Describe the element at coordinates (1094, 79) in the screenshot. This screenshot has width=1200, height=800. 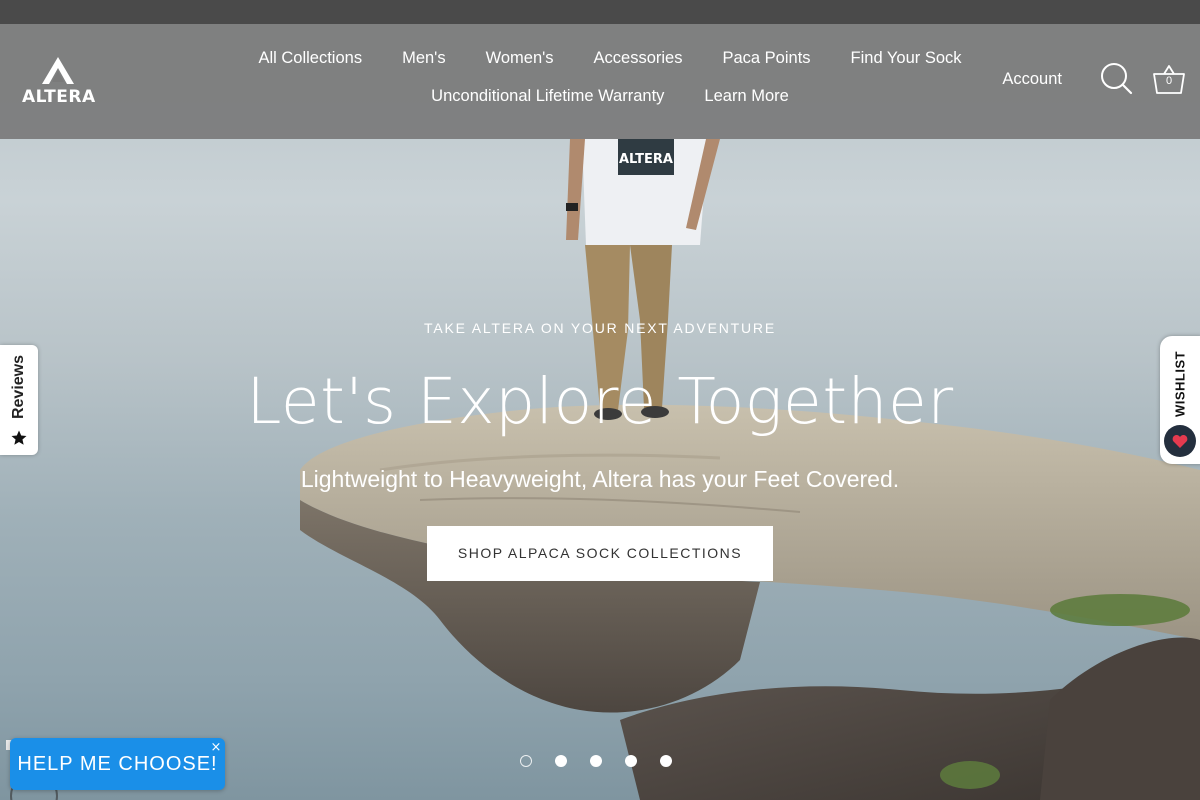
I see `header-tools: Account 0` at that location.